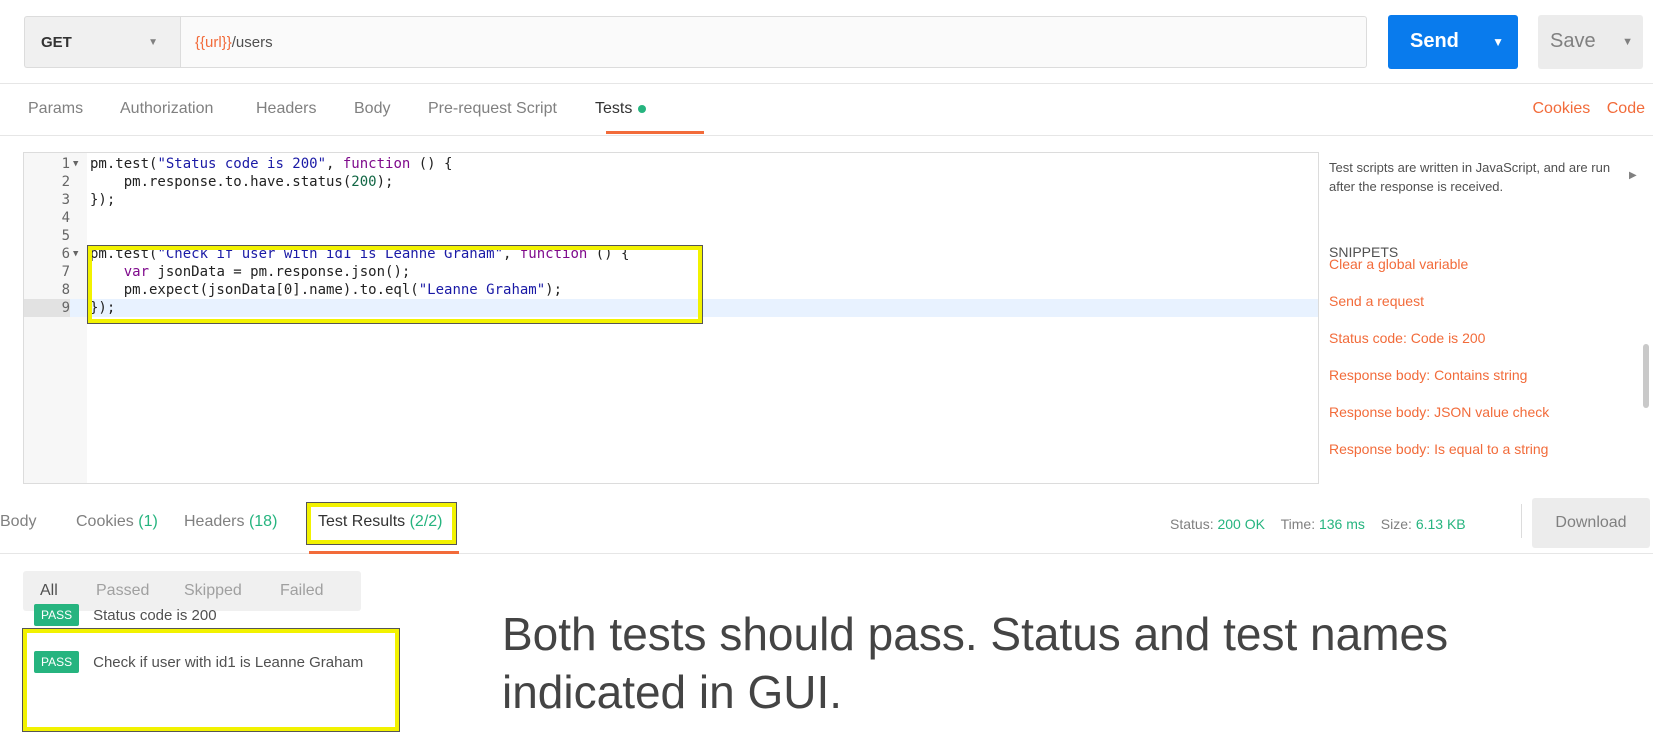 This screenshot has width=1653, height=733. I want to click on url-path: /users, so click(252, 42).